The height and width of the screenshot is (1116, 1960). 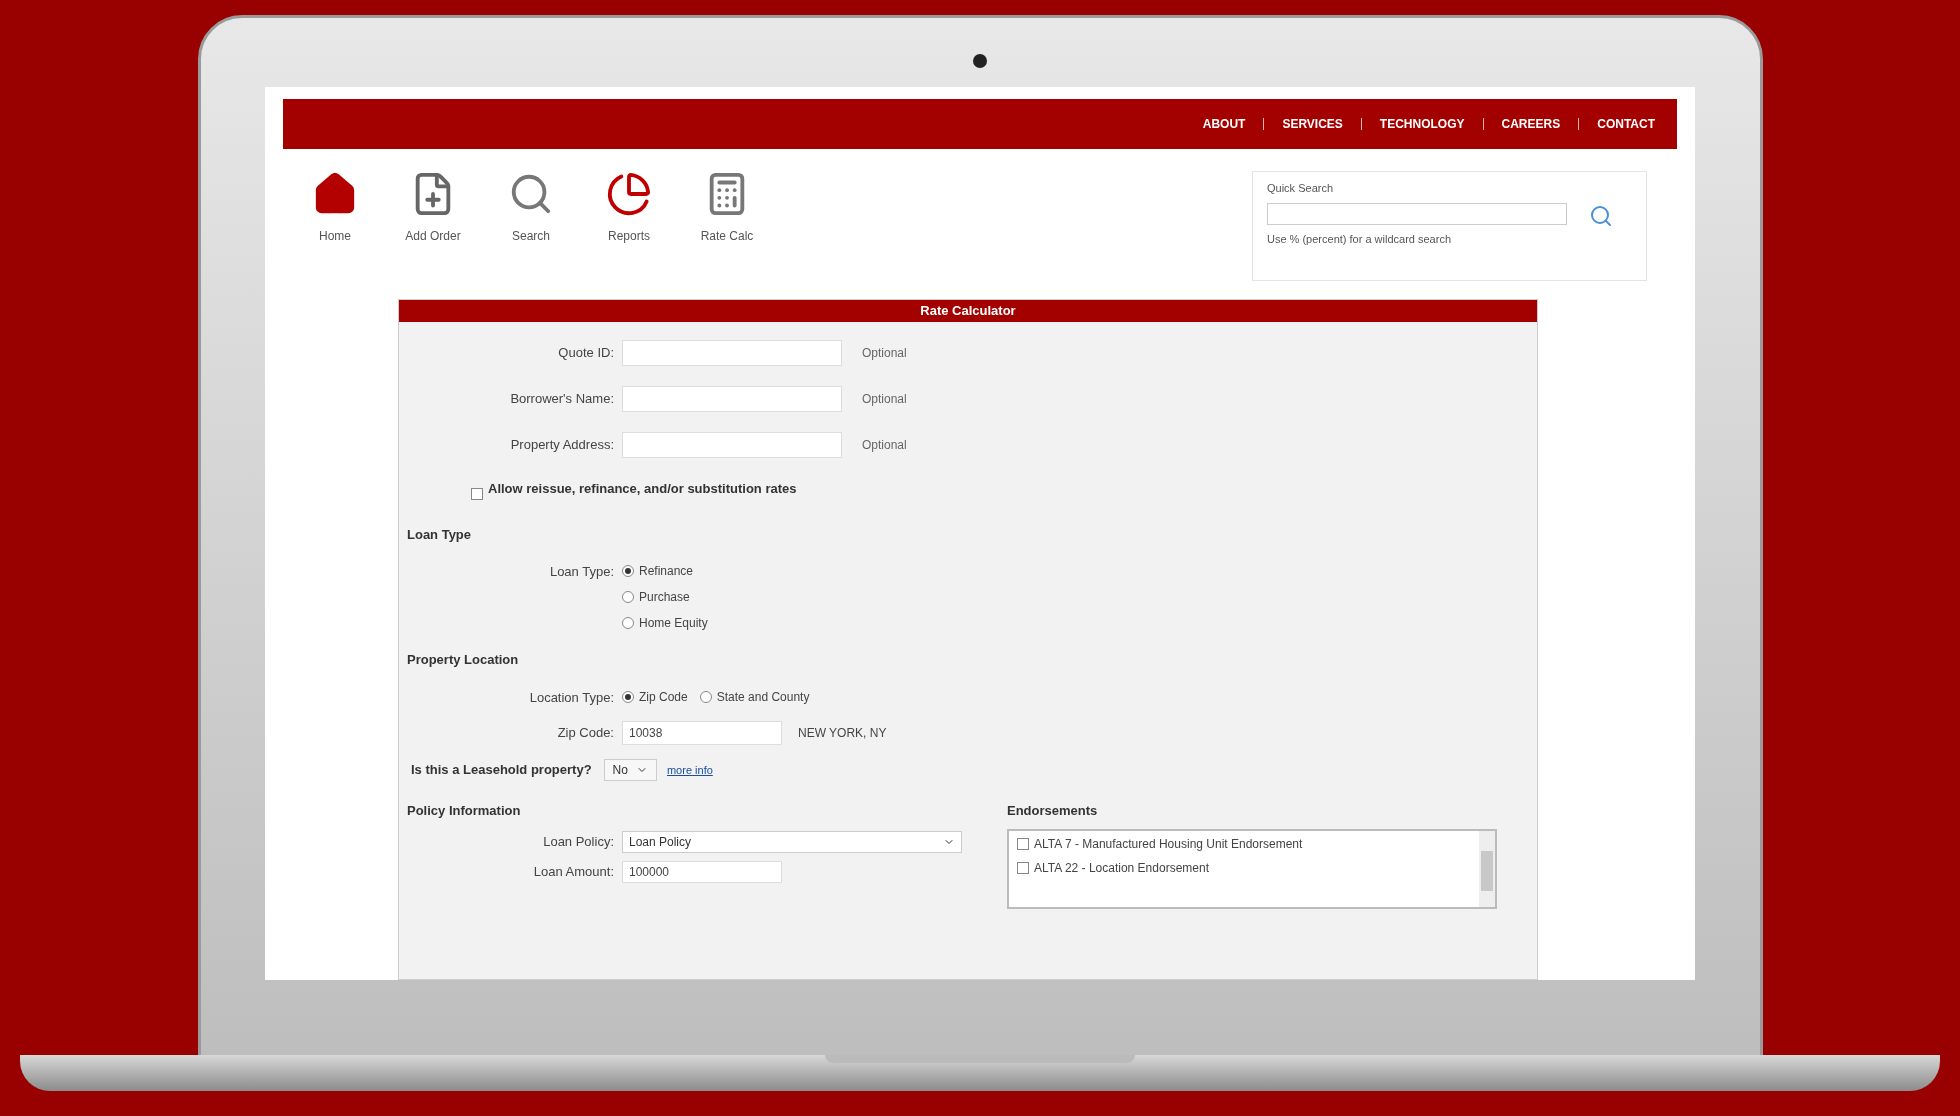 I want to click on city-text: NEW YORK, NY, so click(x=842, y=733).